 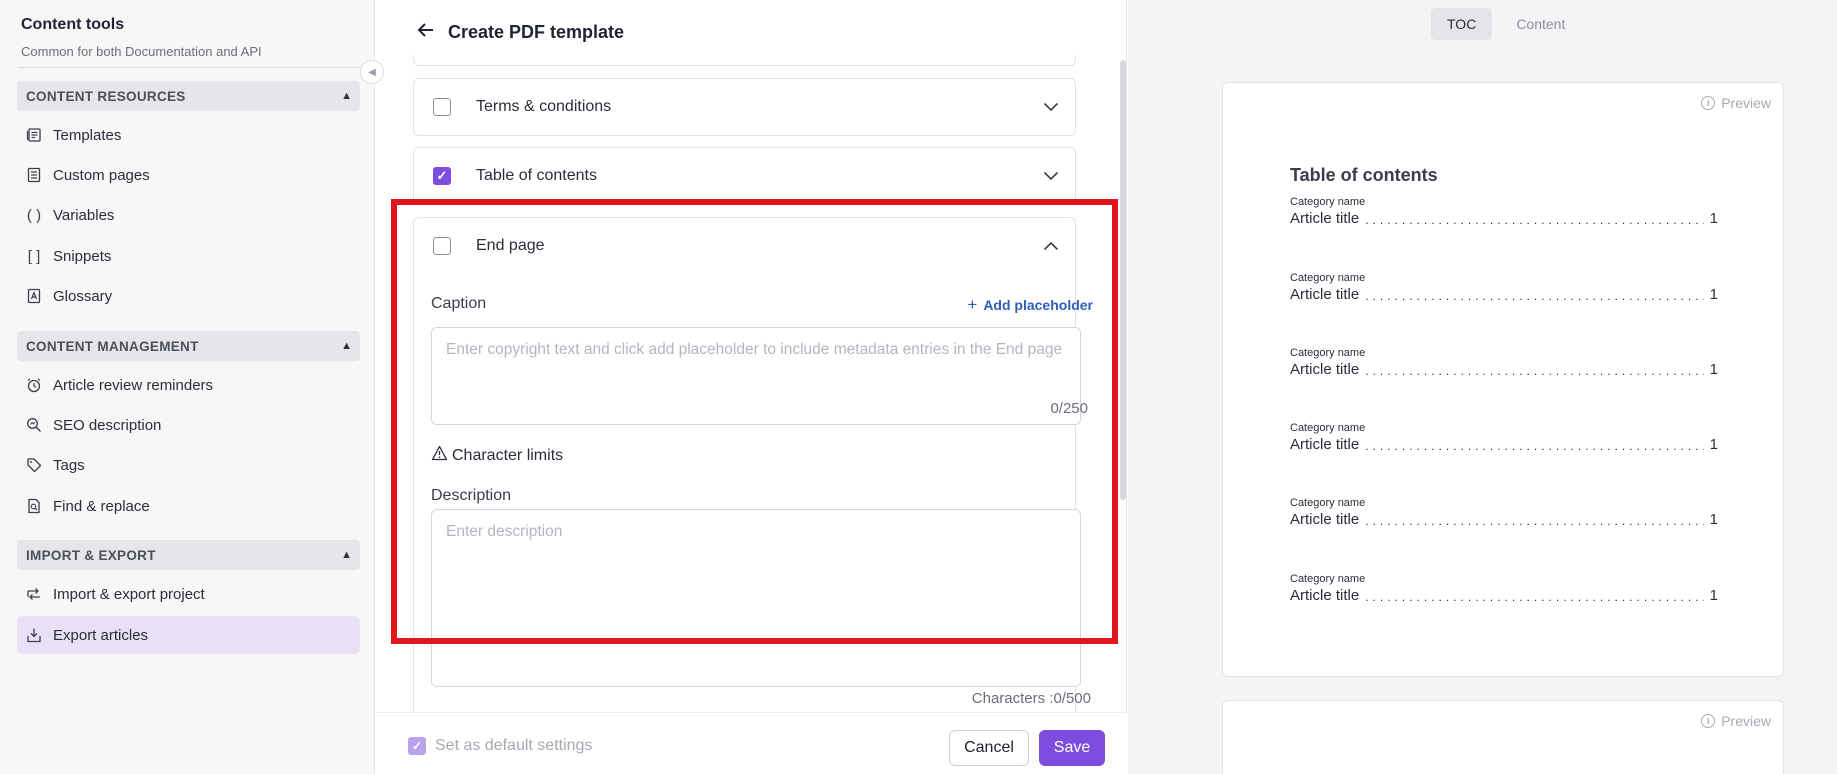 I want to click on accordion-header: Terms & conditions, so click(x=744, y=107).